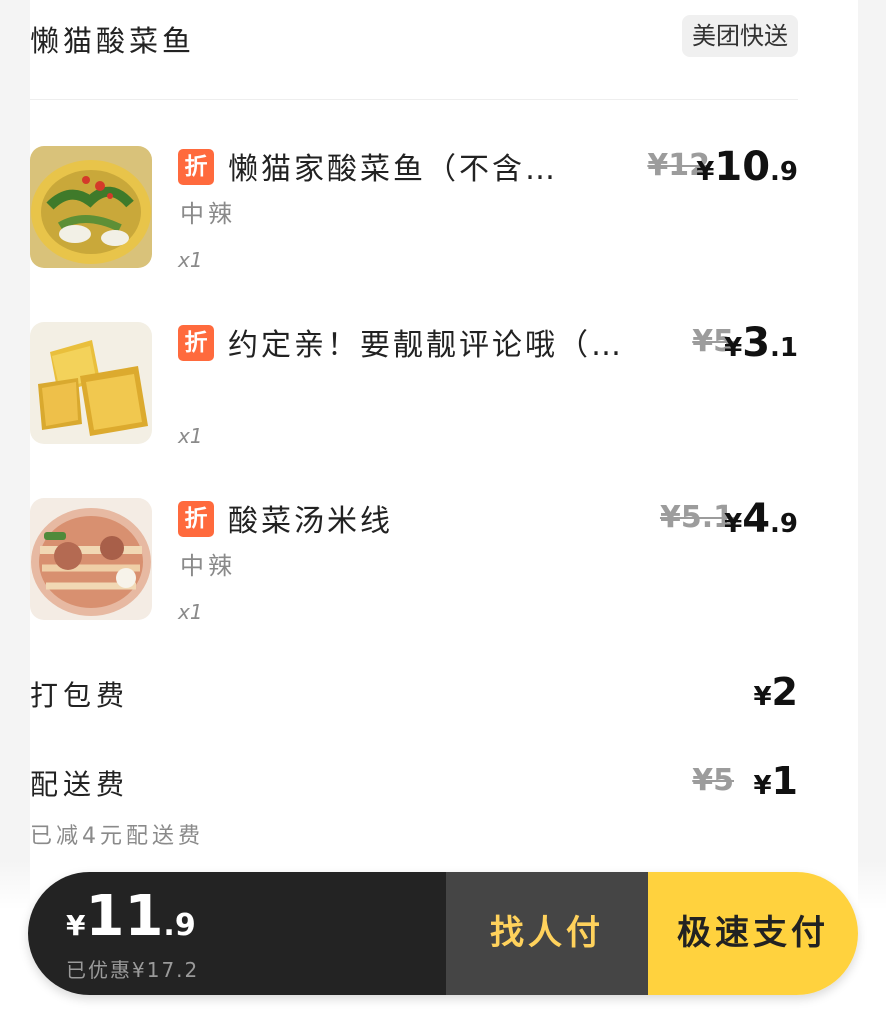 This screenshot has width=886, height=1025. I want to click on current-price: ¥3.1, so click(761, 343).